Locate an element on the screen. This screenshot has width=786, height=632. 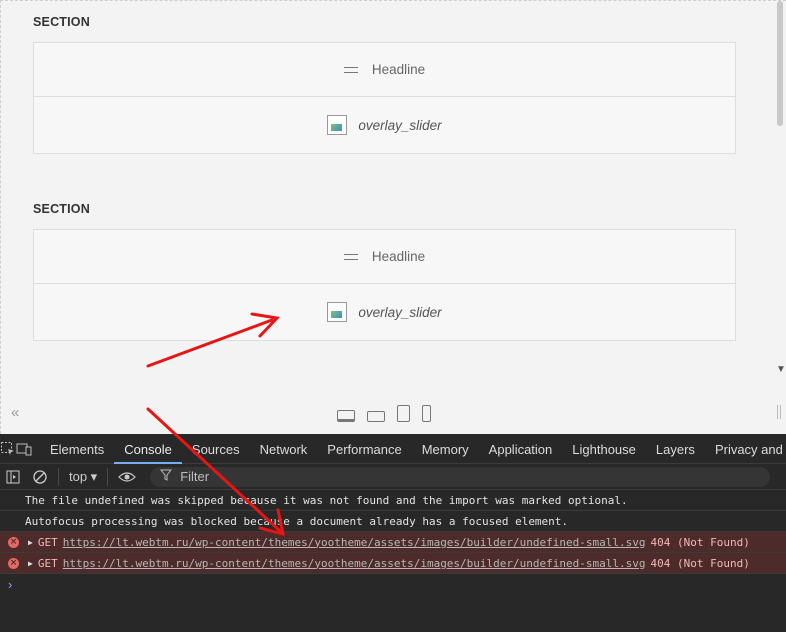
resize-handle-icon is located at coordinates (779, 412).